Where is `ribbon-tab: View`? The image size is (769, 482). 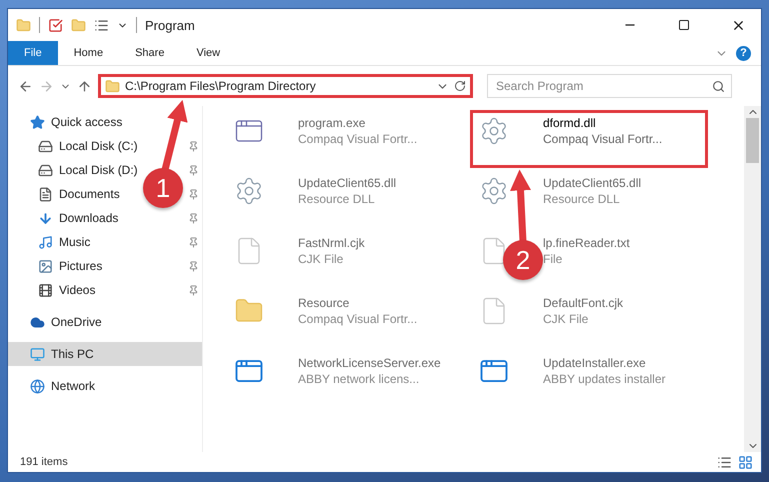
ribbon-tab: View is located at coordinates (208, 53).